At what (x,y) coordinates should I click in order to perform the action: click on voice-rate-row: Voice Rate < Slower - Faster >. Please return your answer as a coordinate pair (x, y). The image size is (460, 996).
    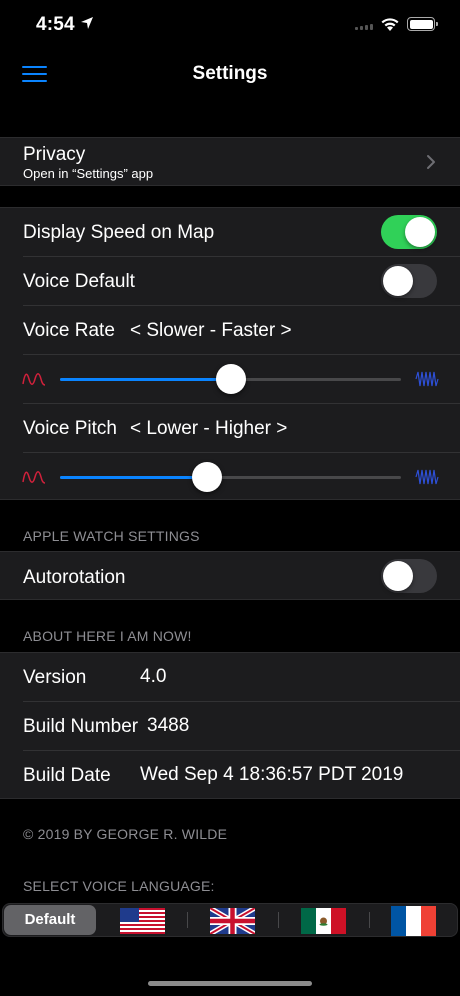
    Looking at the image, I should click on (230, 330).